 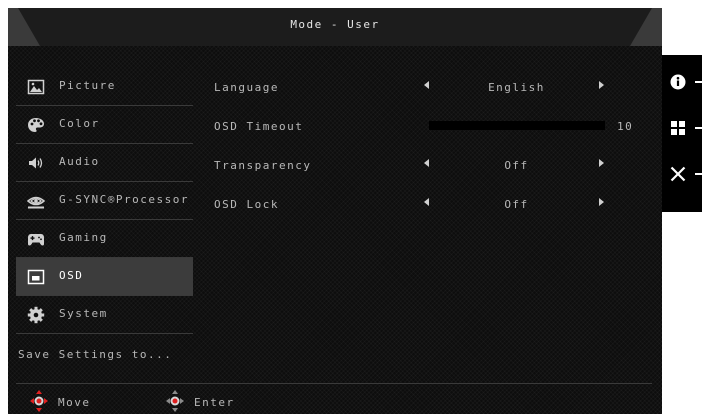 I want to click on sidebar-item-label: Audio, so click(x=79, y=161).